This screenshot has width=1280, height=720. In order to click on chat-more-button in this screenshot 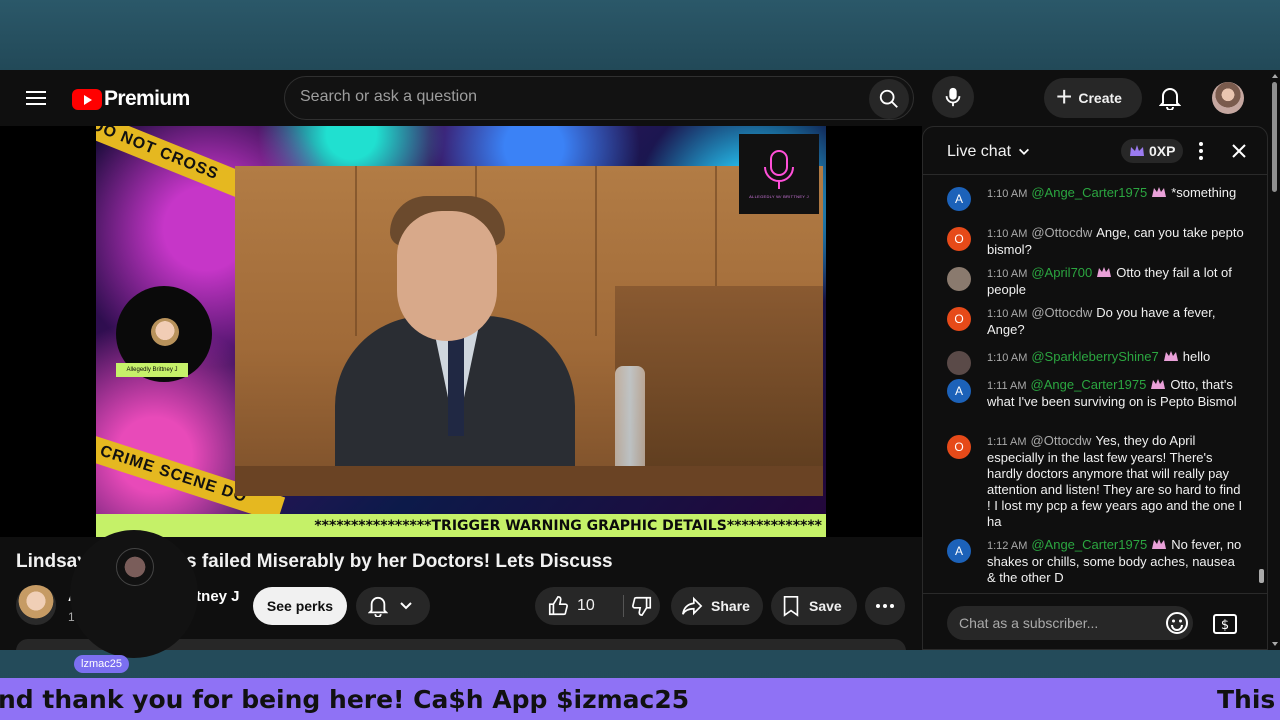, I will do `click(1201, 151)`.